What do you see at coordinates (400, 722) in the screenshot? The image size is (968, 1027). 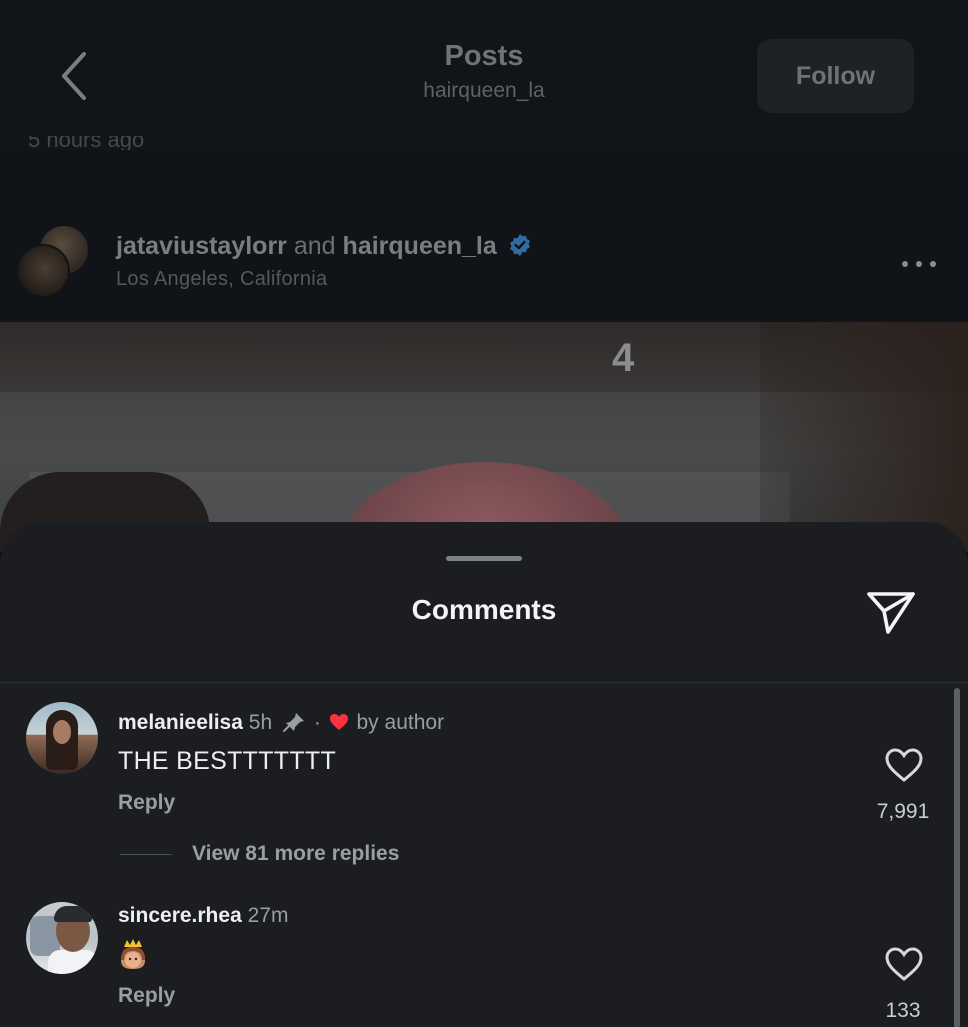 I see `liked-by-author-label: by author` at bounding box center [400, 722].